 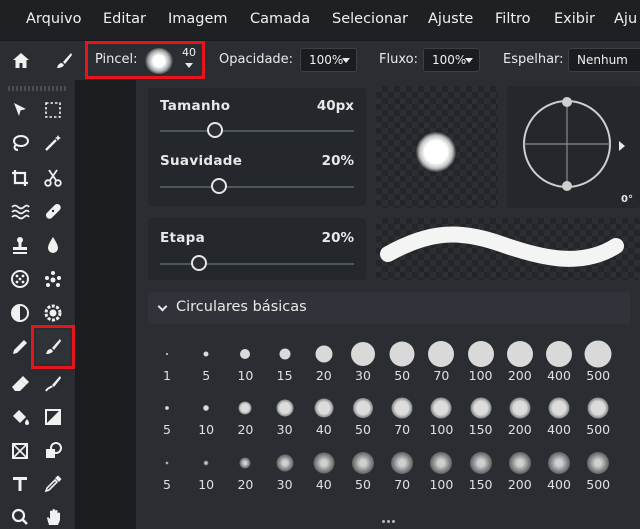 What do you see at coordinates (53, 451) in the screenshot?
I see `shape-tool-button` at bounding box center [53, 451].